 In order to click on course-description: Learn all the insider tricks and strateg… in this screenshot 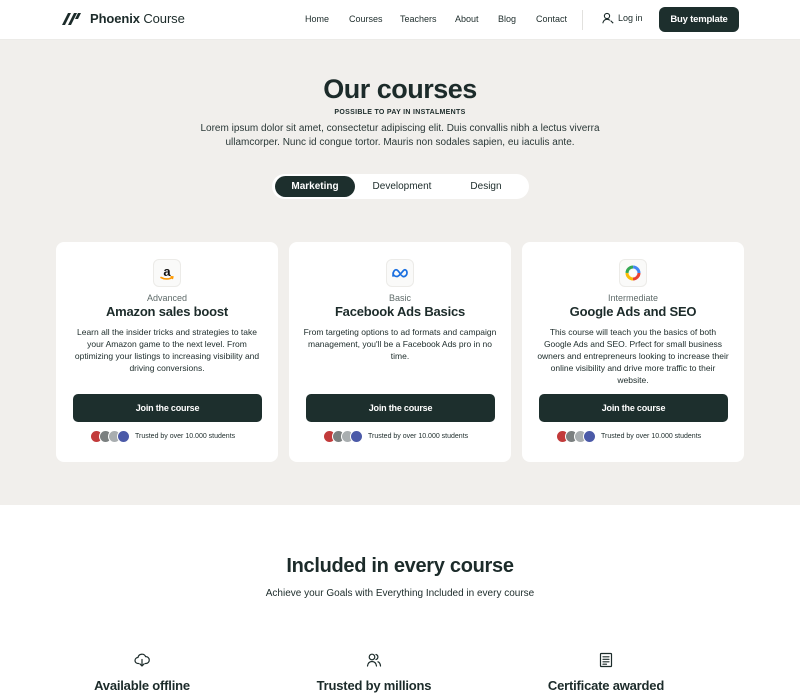, I will do `click(167, 350)`.